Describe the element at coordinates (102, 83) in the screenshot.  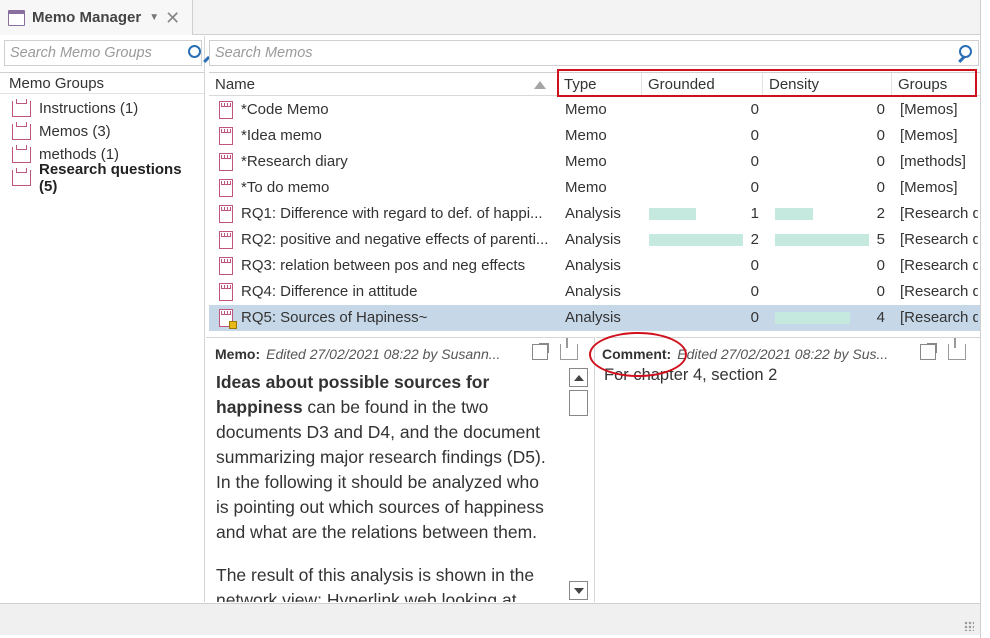
I see `memo-groups-header: Memo Groups` at that location.